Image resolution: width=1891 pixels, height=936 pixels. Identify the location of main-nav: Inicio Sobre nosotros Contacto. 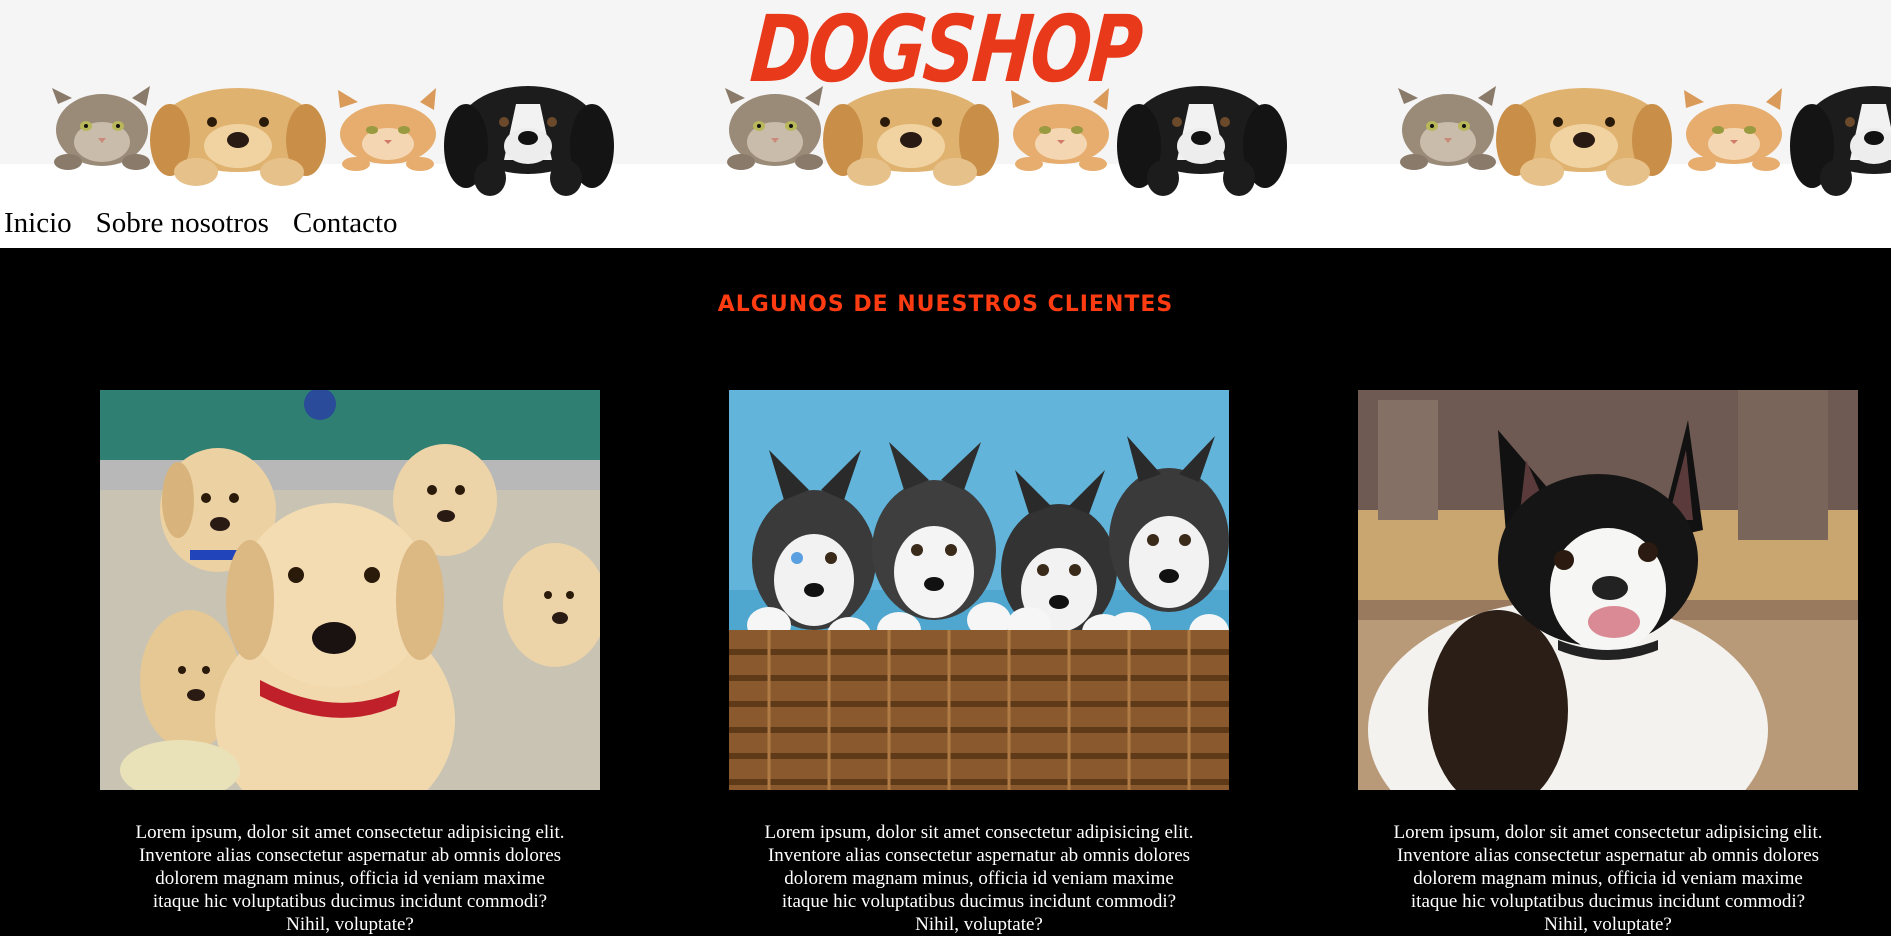
(213, 223).